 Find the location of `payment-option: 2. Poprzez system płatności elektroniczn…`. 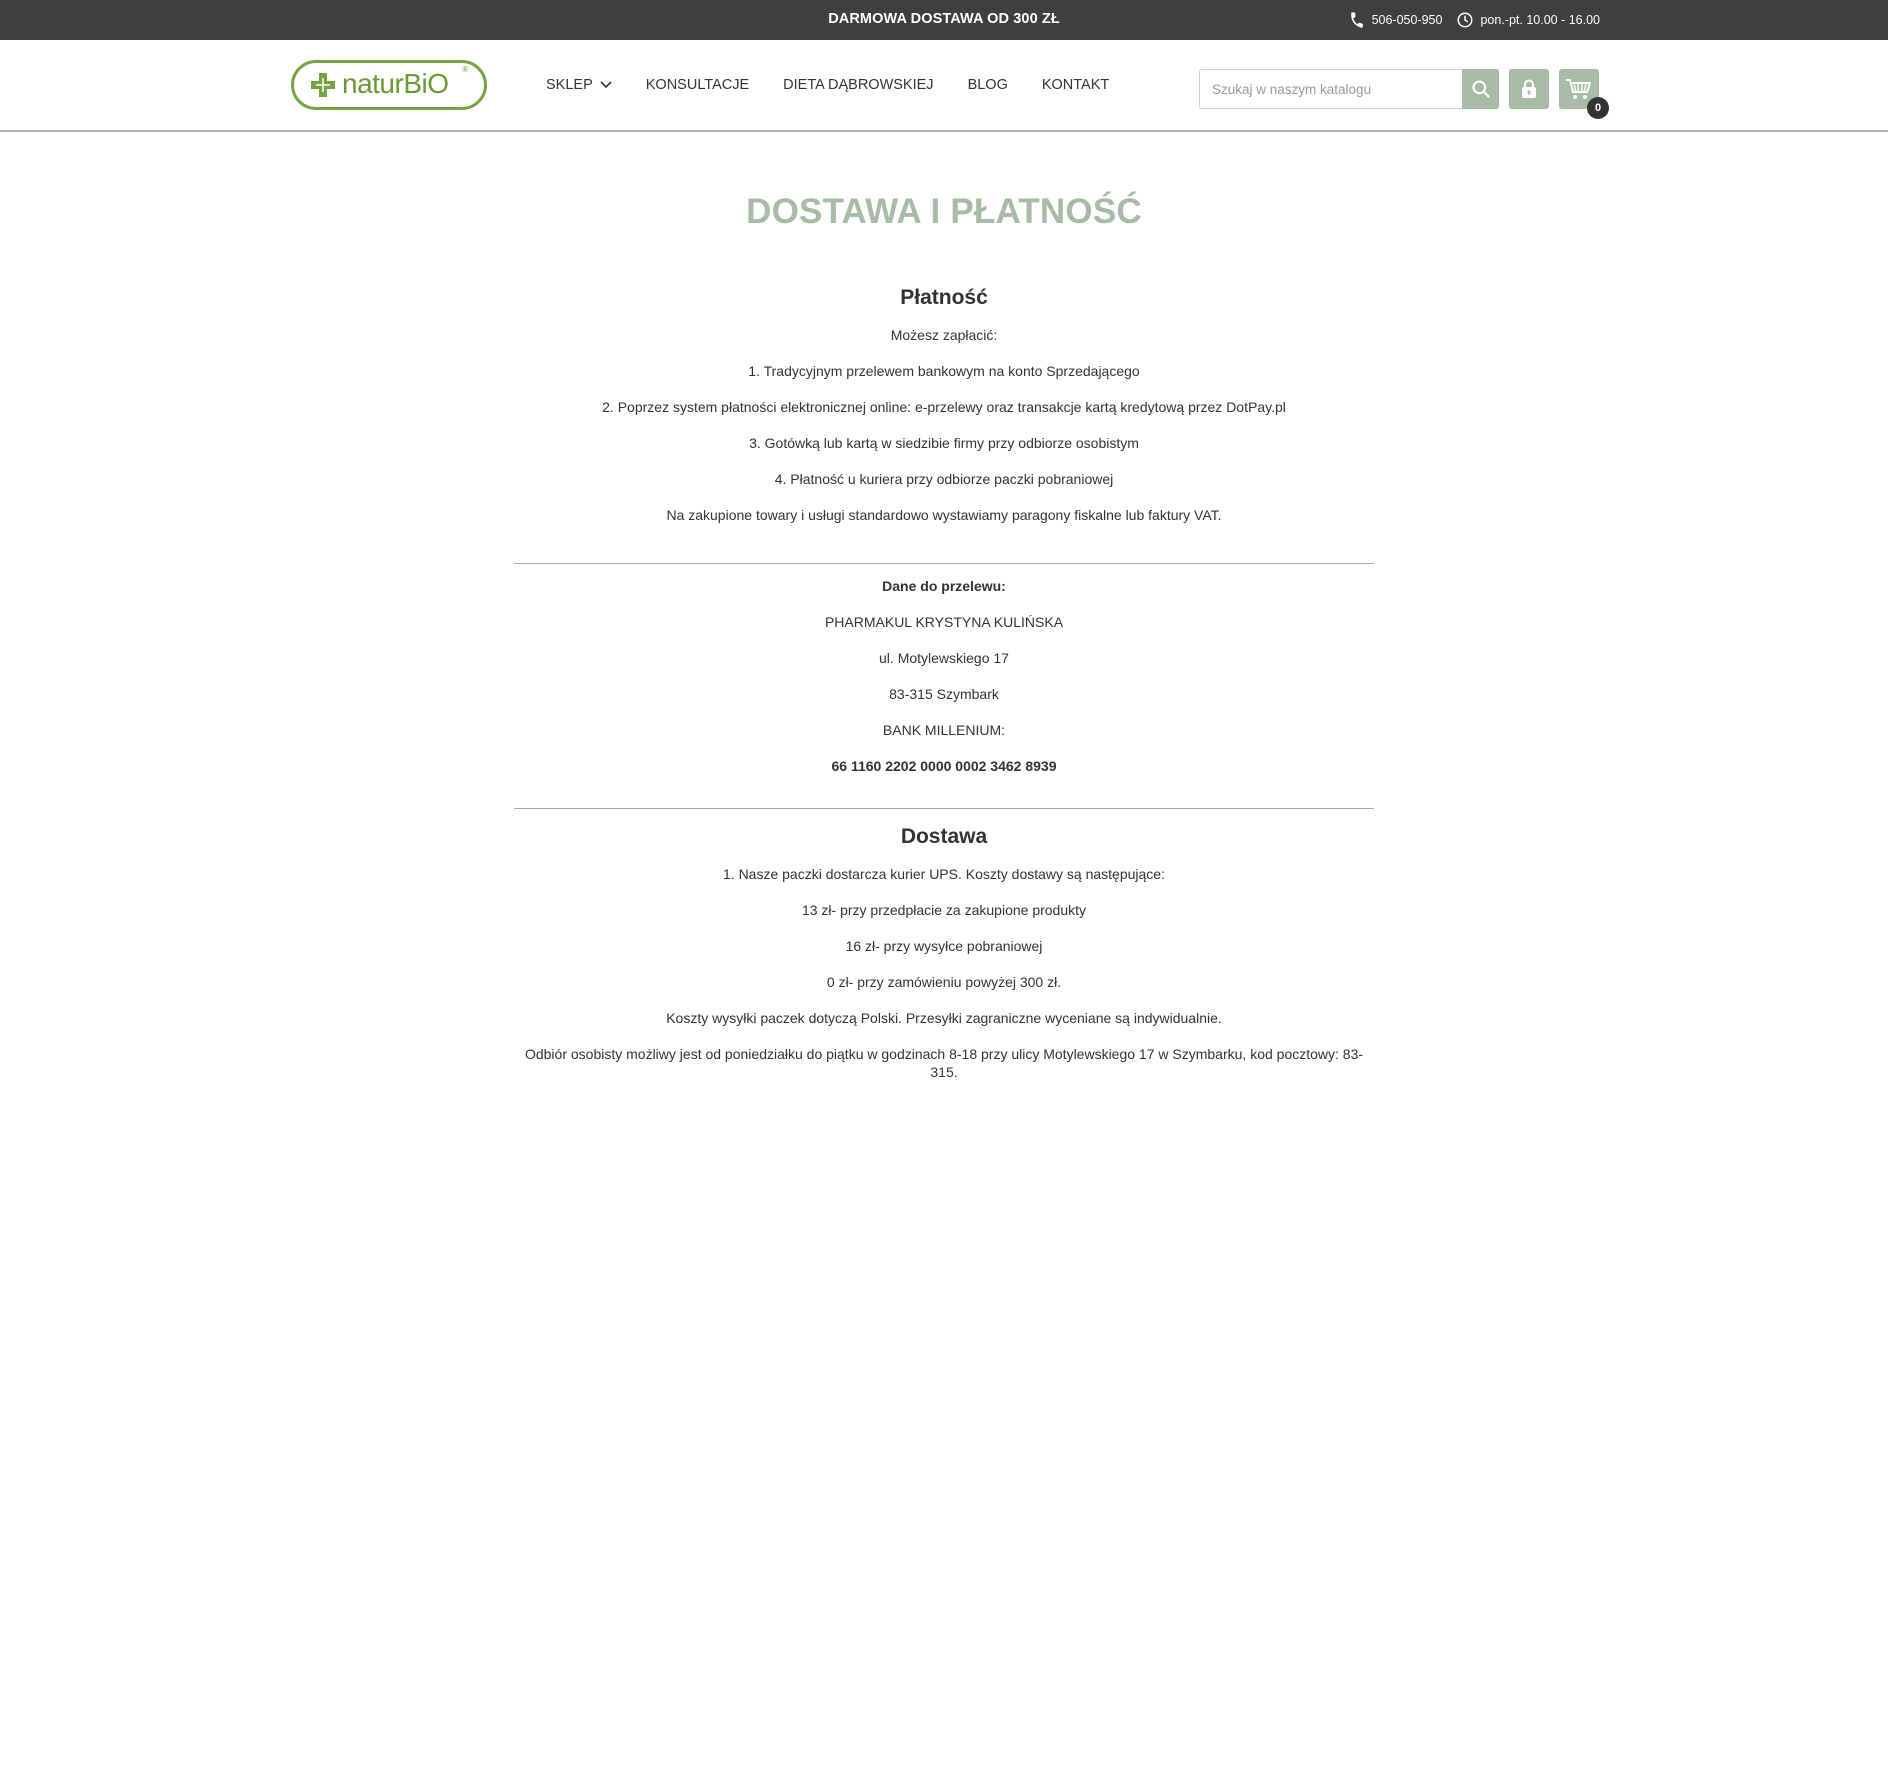

payment-option: 2. Poprzez system płatności elektroniczn… is located at coordinates (944, 407).